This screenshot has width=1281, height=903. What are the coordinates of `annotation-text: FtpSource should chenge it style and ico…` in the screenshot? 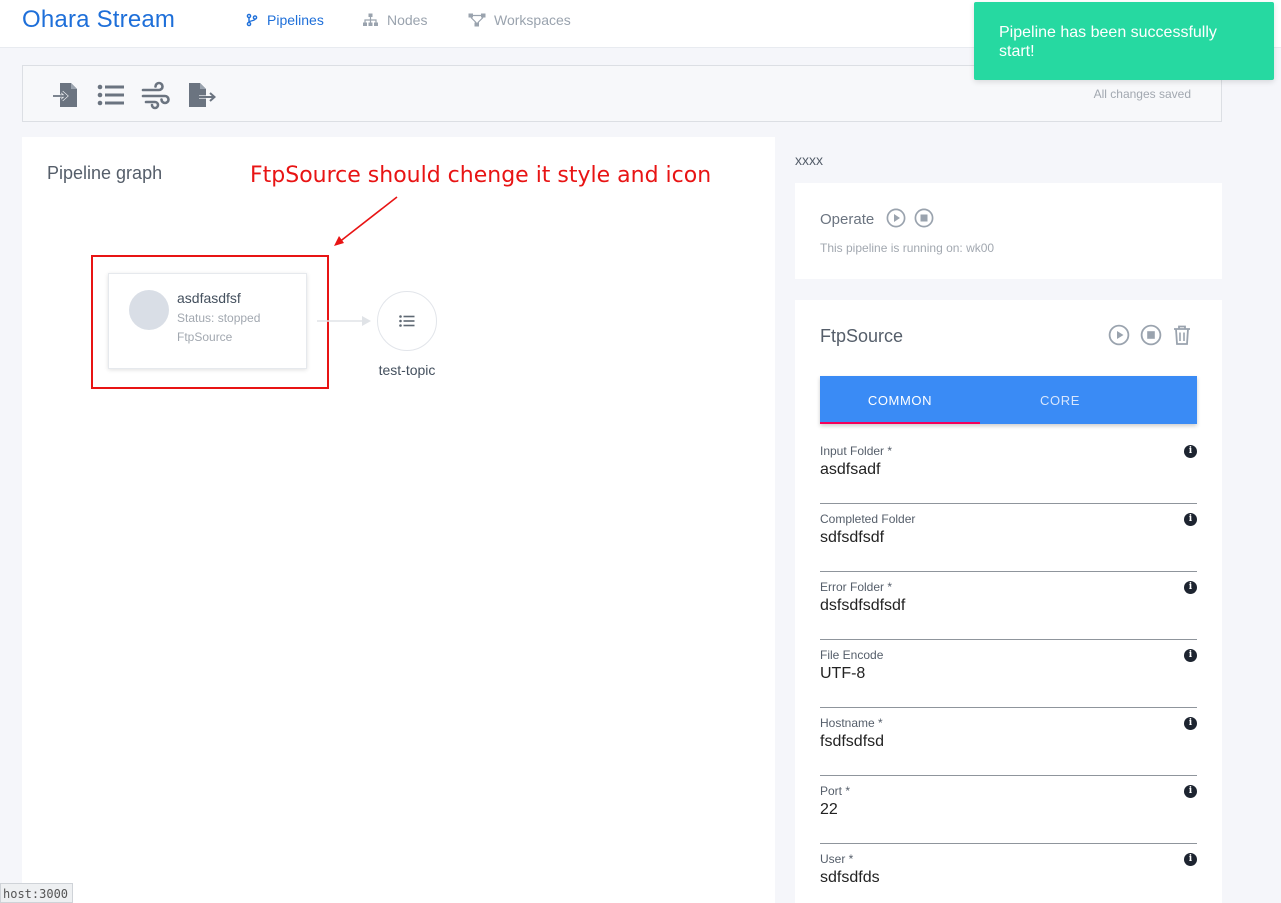 It's located at (481, 175).